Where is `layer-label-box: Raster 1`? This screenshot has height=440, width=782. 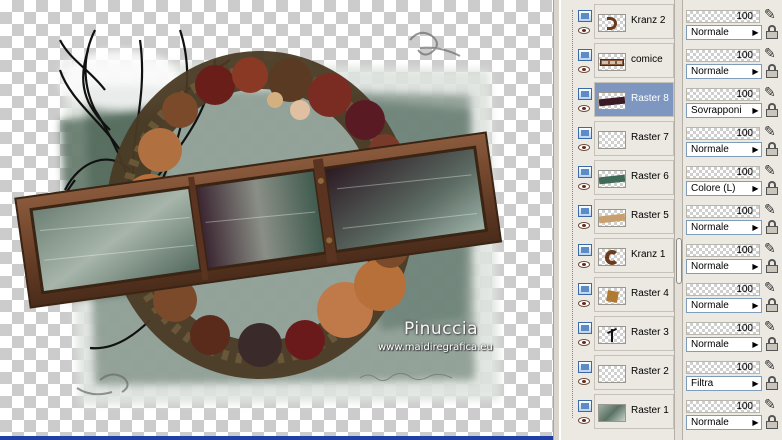 layer-label-box: Raster 1 is located at coordinates (634, 411).